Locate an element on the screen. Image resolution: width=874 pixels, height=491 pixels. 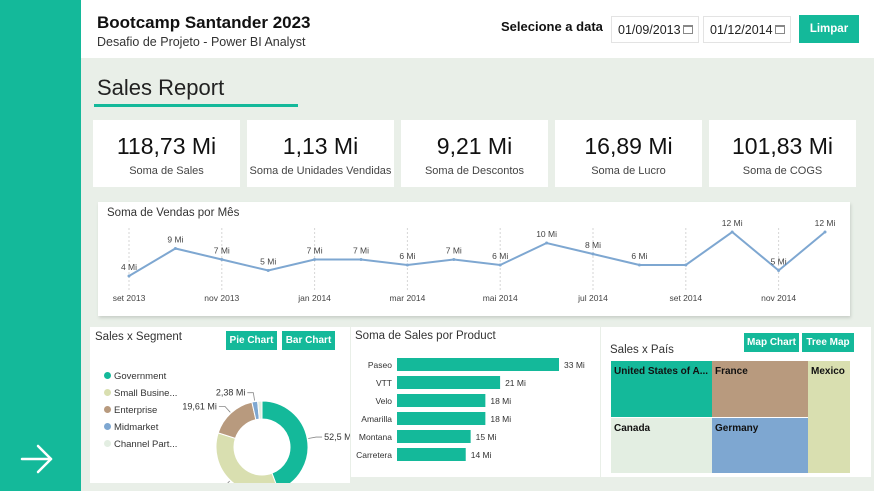
line-data-label: 4 Mi is located at coordinates (129, 267).